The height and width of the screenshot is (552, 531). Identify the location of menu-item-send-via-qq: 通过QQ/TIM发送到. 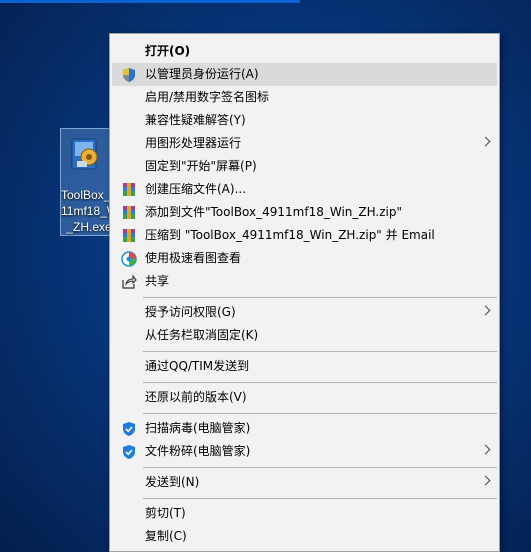
(304, 366).